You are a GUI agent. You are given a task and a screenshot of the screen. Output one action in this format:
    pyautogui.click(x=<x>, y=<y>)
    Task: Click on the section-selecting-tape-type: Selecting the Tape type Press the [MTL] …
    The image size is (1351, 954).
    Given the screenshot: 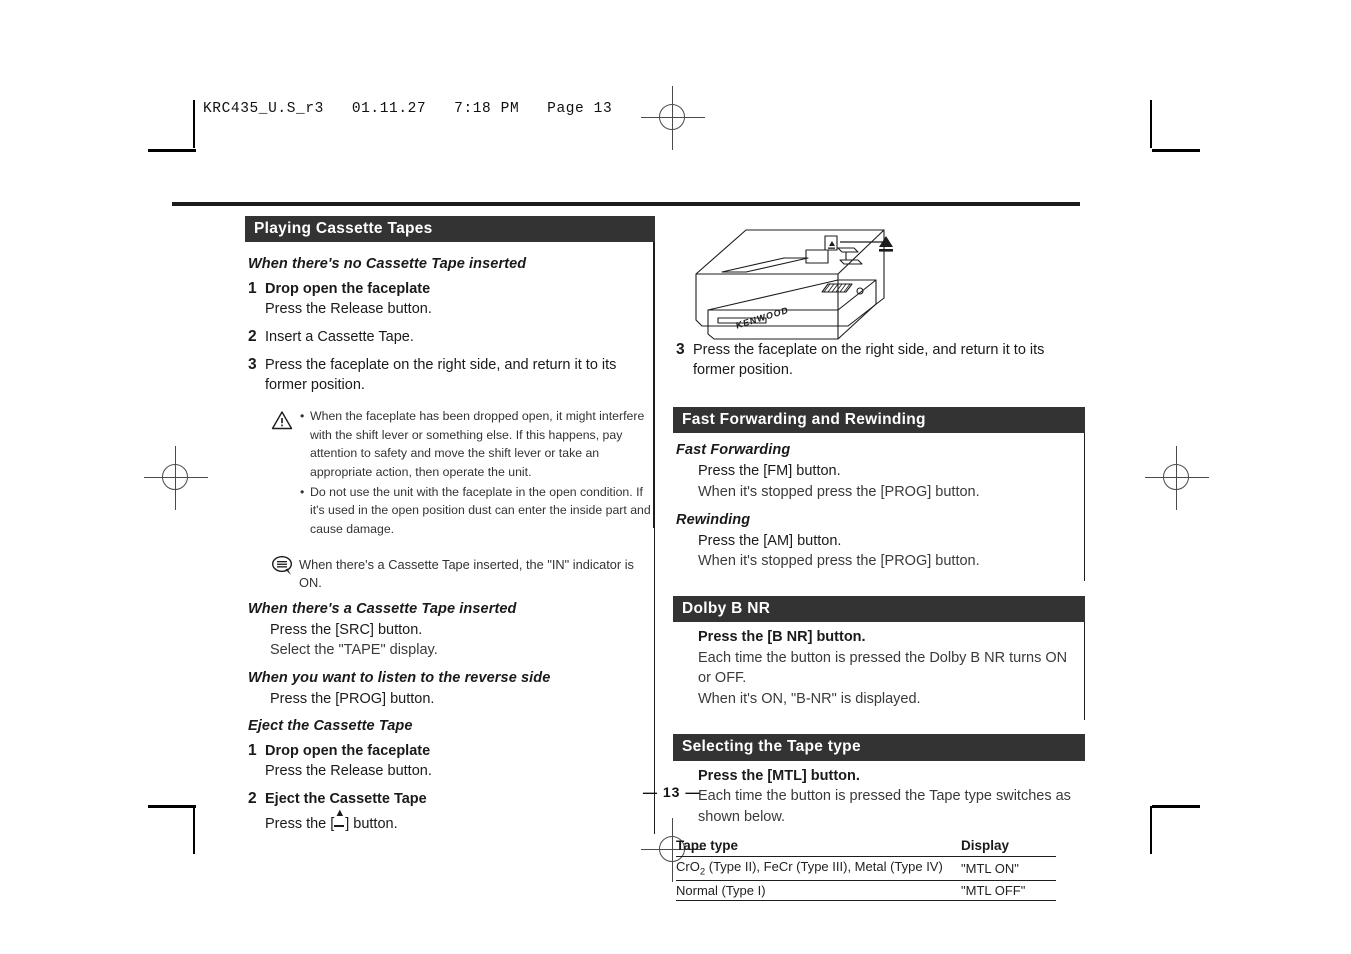 What is the action you would take?
    pyautogui.click(x=879, y=818)
    